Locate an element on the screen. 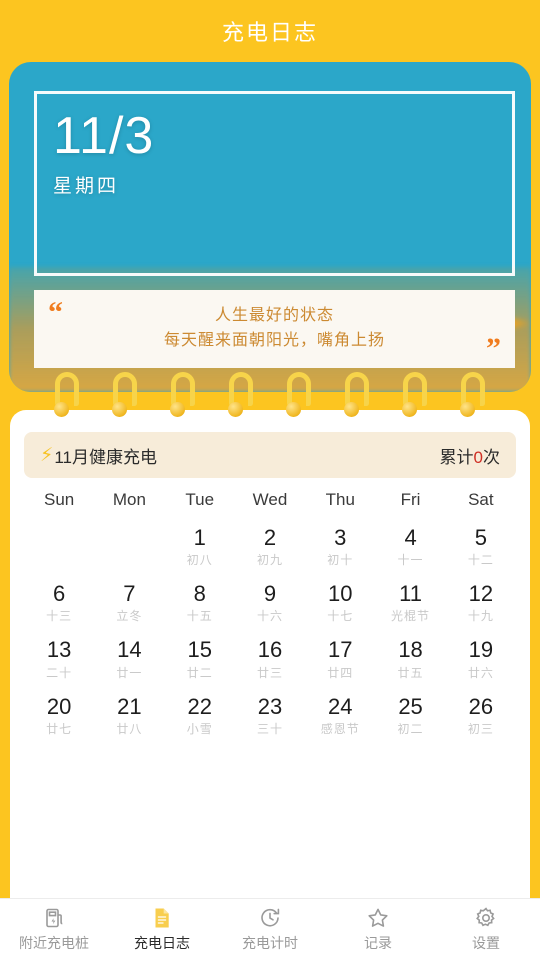 The width and height of the screenshot is (540, 960). nav-label: 充电日志 is located at coordinates (162, 943).